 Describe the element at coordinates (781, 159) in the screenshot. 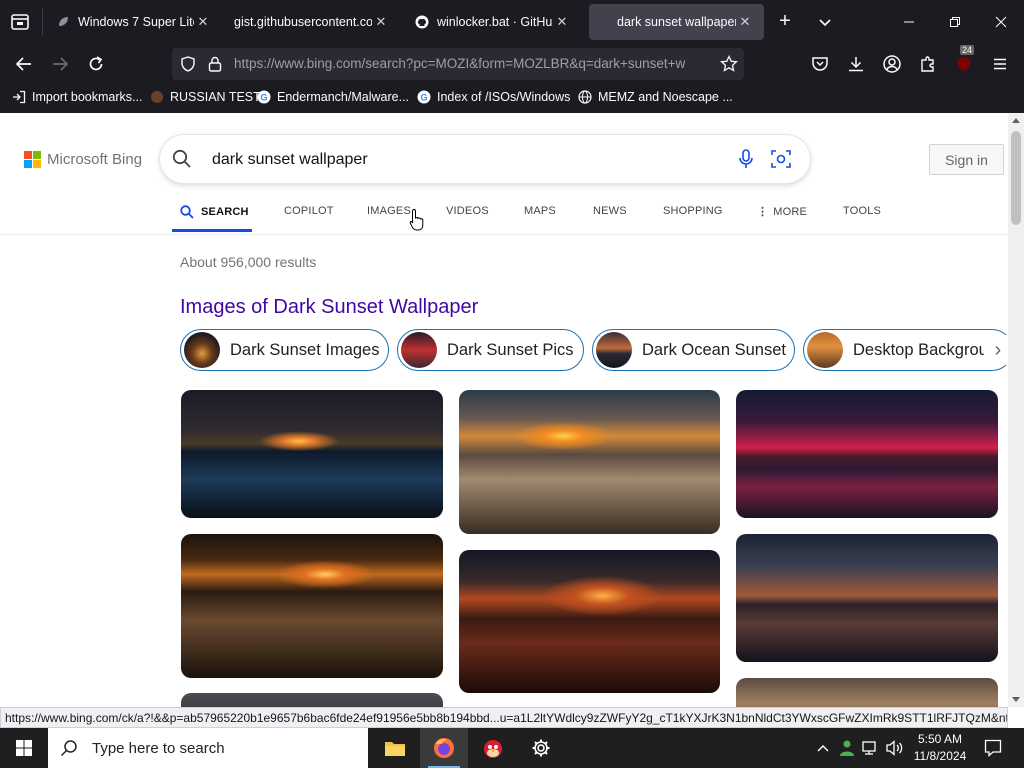

I see `visual-search-icon` at that location.